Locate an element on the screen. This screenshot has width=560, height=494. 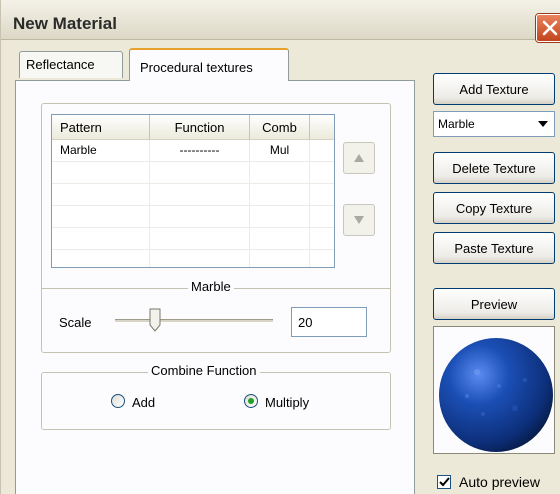
cell-comb: Mul is located at coordinates (280, 151).